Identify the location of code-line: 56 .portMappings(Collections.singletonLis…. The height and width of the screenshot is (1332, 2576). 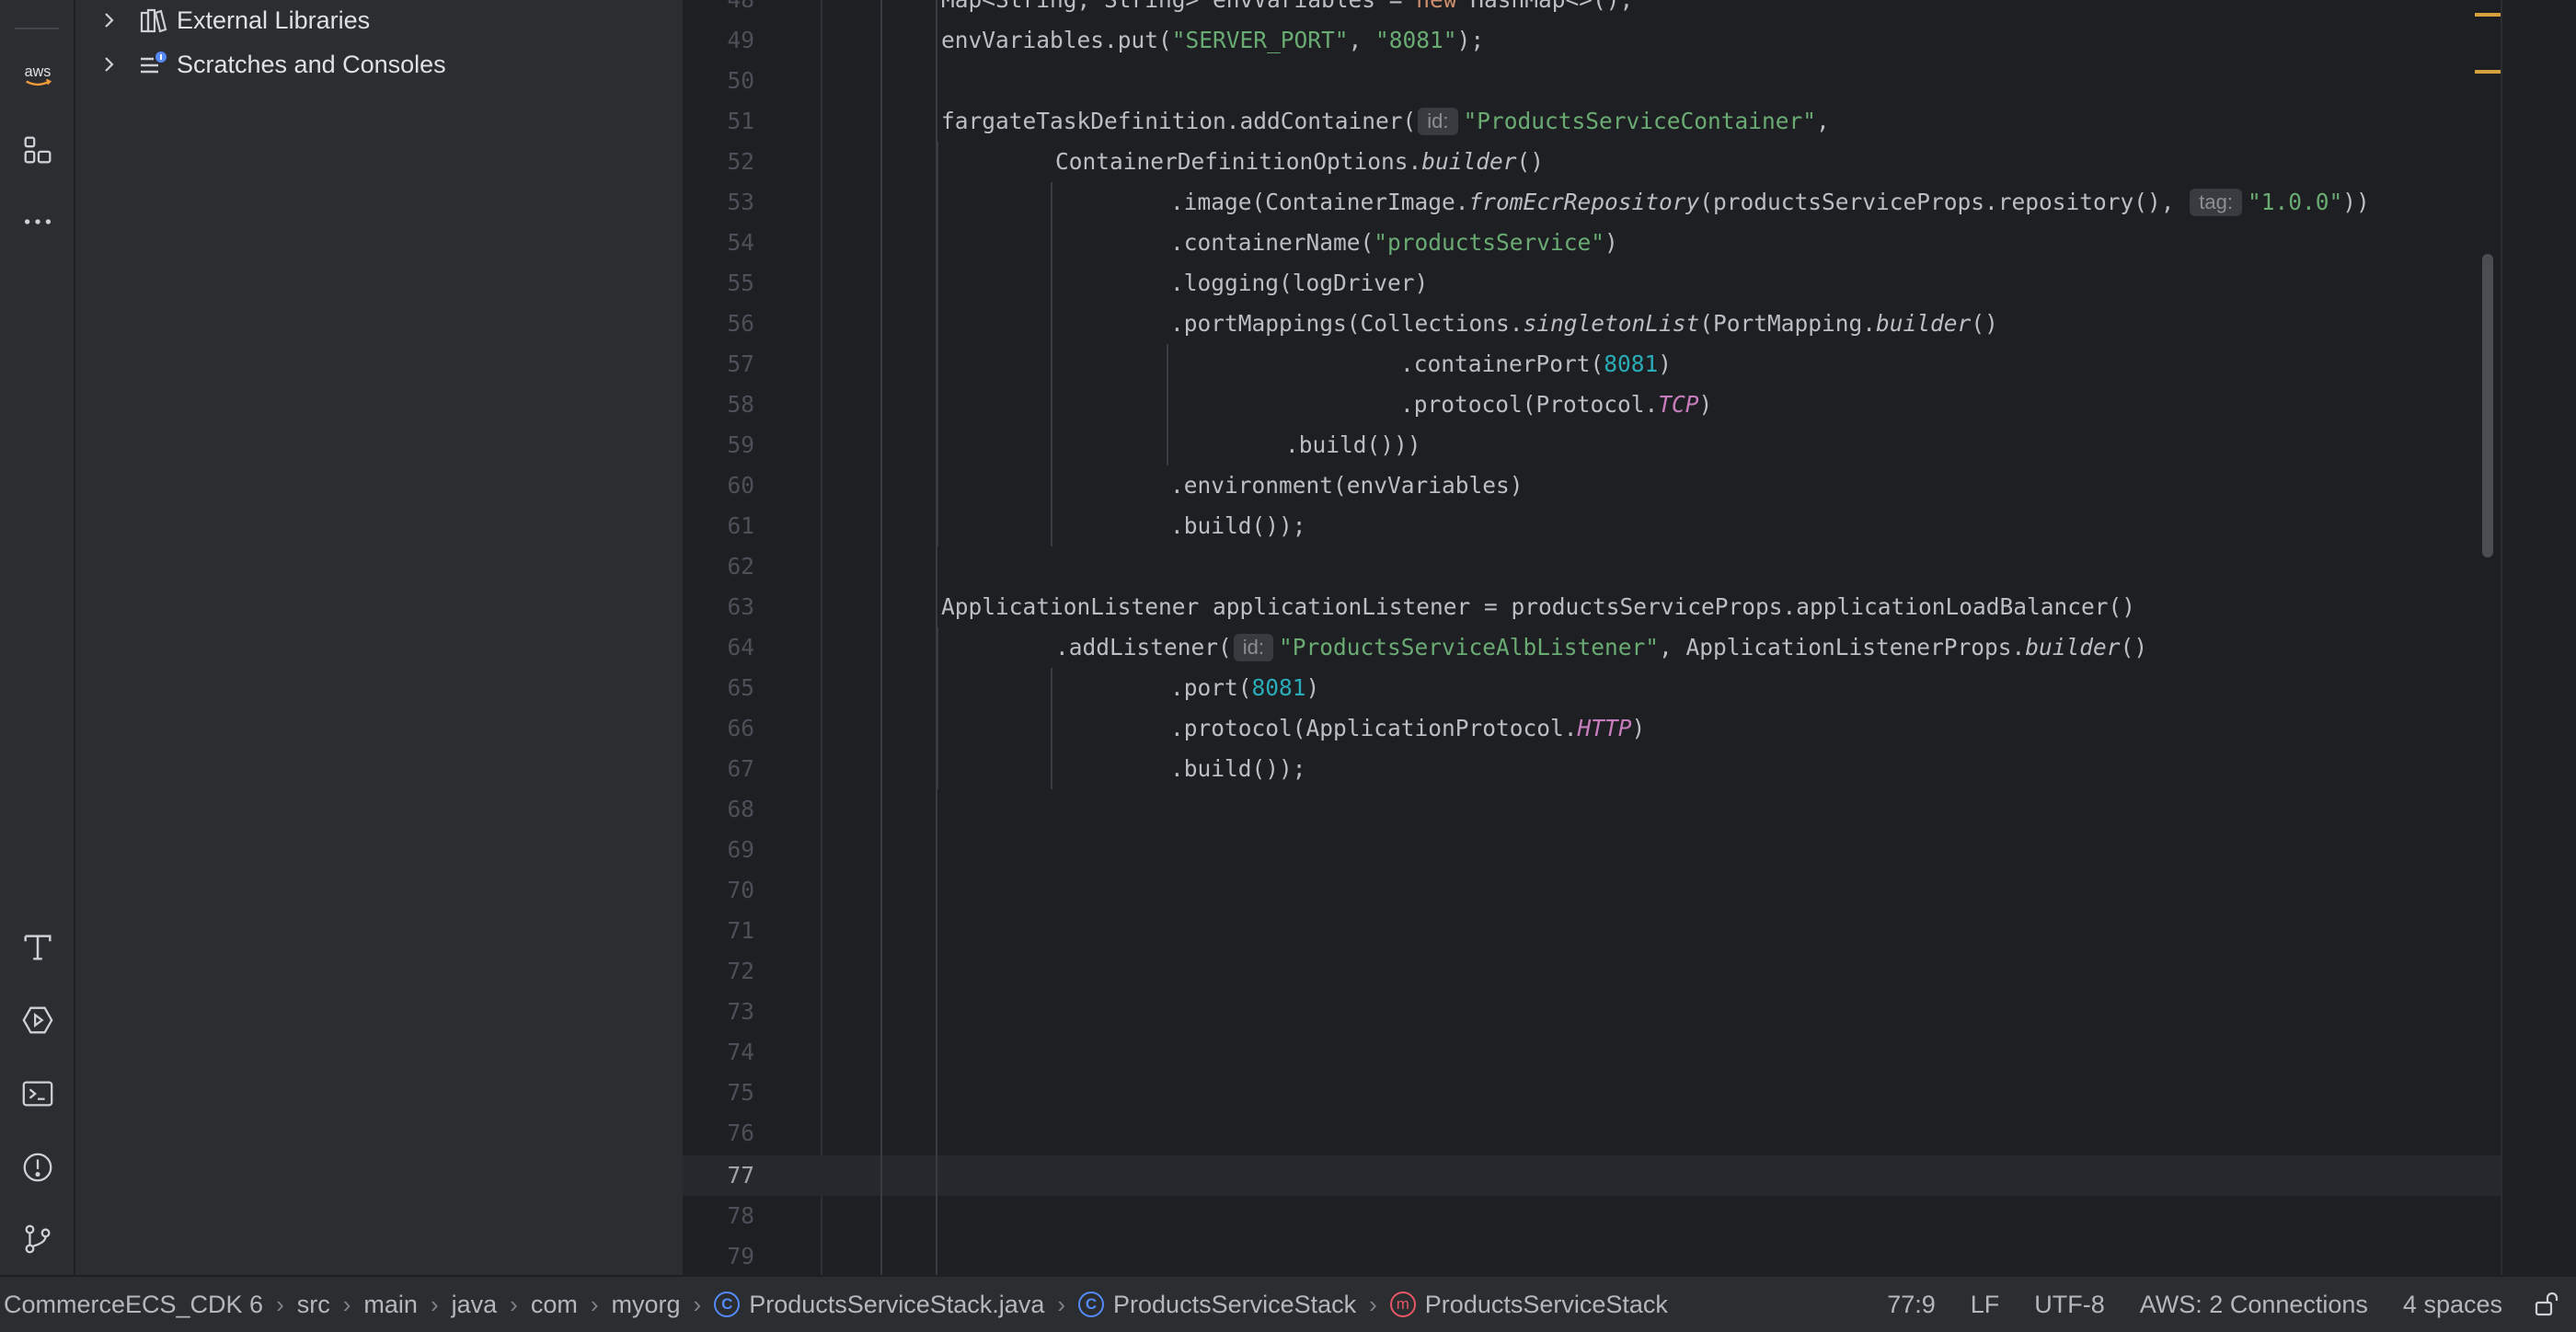
(1592, 324).